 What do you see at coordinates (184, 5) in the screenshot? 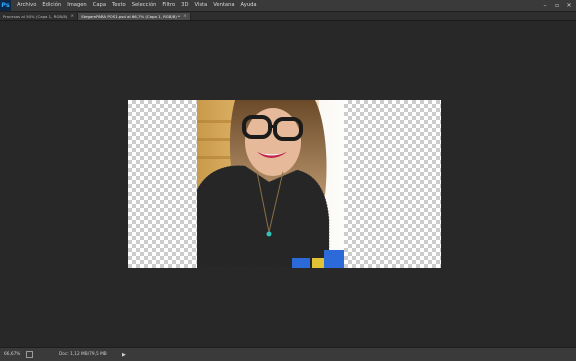
I see `menu-3d: 3D` at bounding box center [184, 5].